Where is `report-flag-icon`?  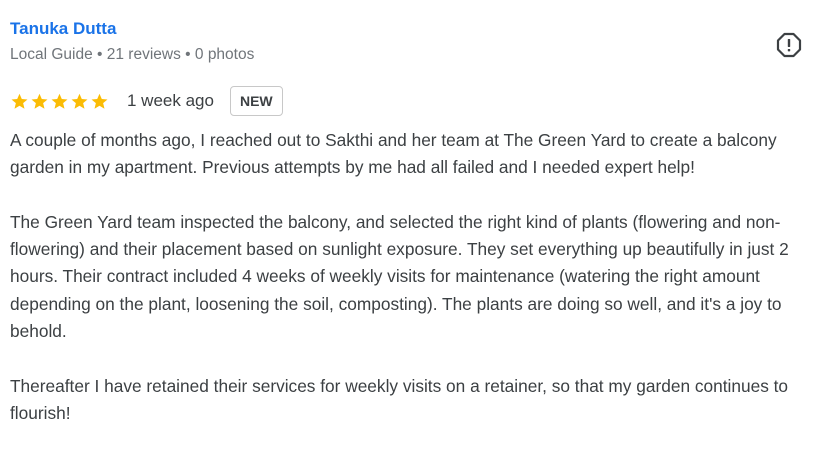 report-flag-icon is located at coordinates (789, 45).